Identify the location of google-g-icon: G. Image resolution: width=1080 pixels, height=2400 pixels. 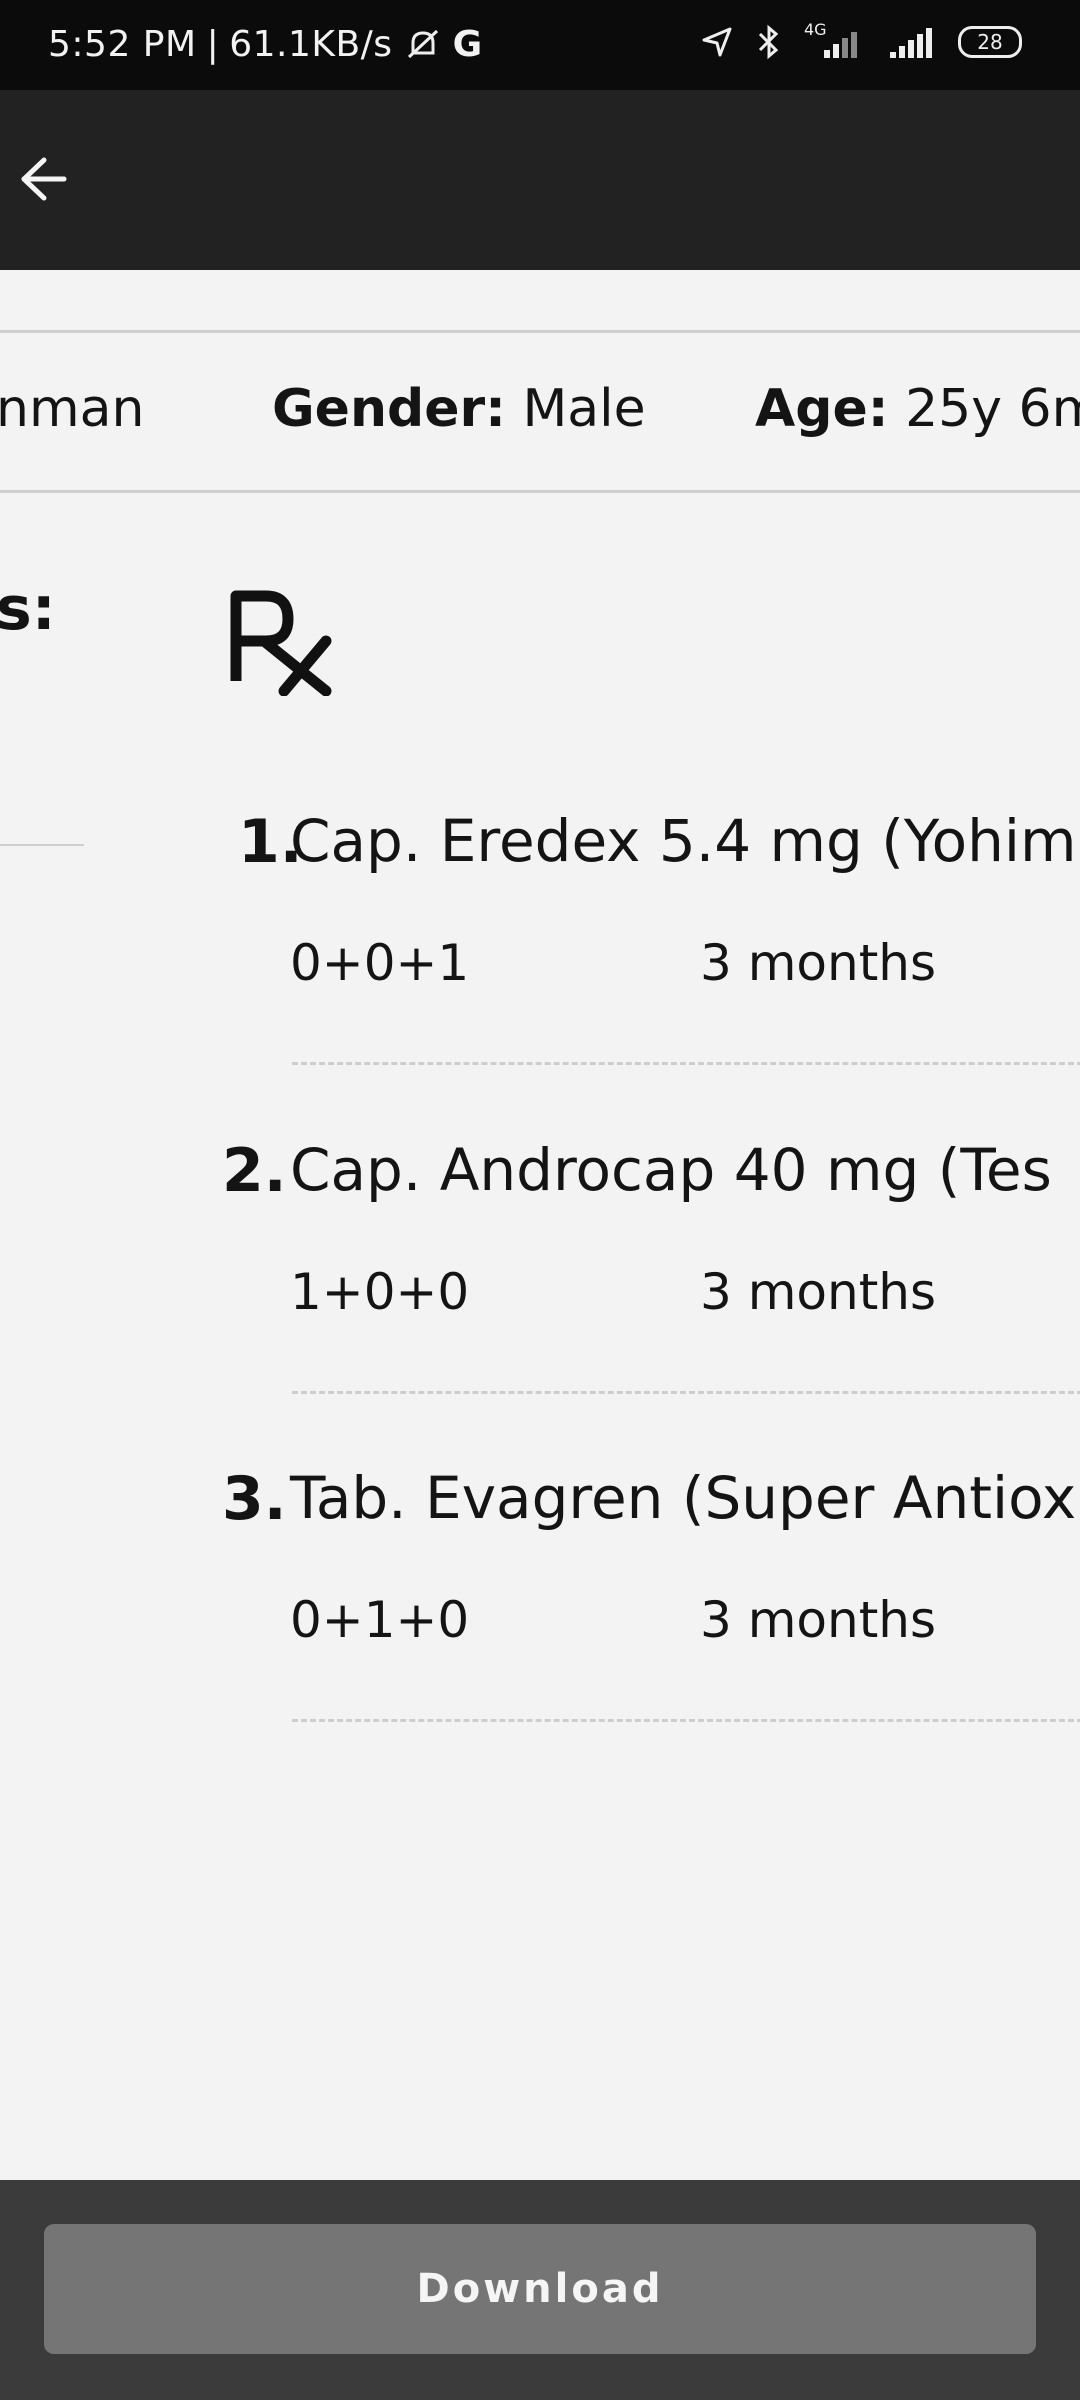
(467, 44).